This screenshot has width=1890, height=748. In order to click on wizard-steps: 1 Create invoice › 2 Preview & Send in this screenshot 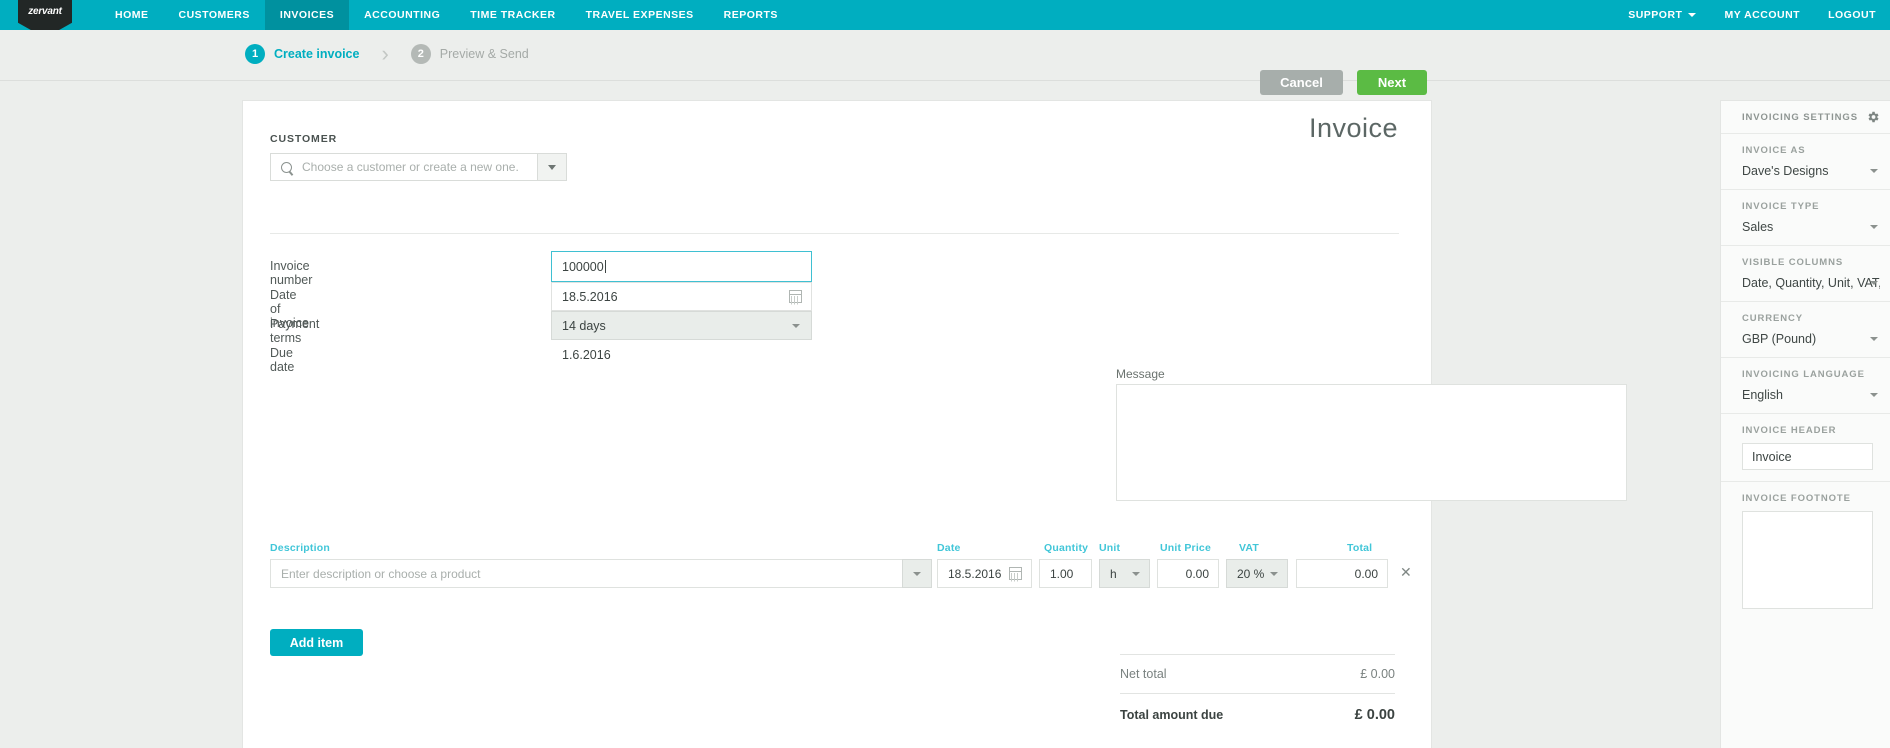, I will do `click(387, 54)`.